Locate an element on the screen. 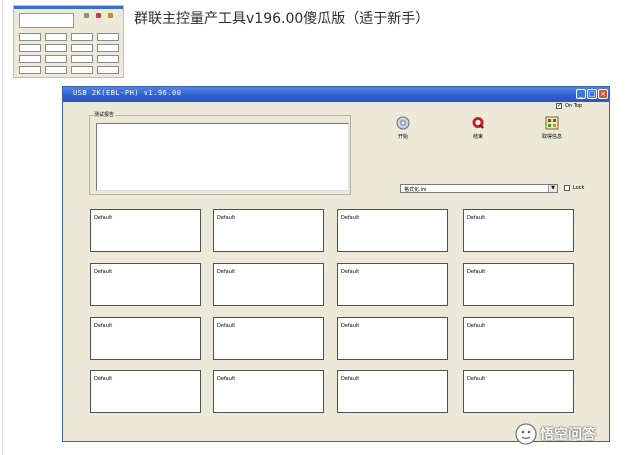 The height and width of the screenshot is (455, 640). lock-checkbox: Lock is located at coordinates (574, 188).